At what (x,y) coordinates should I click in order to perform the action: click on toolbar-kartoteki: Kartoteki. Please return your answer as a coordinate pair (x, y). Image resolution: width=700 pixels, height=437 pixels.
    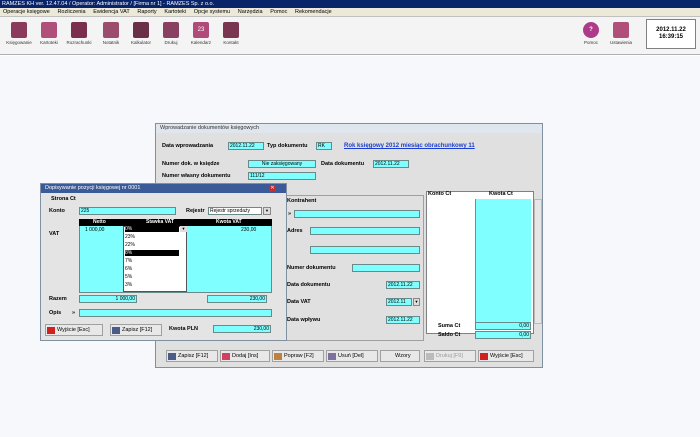
    Looking at the image, I should click on (49, 37).